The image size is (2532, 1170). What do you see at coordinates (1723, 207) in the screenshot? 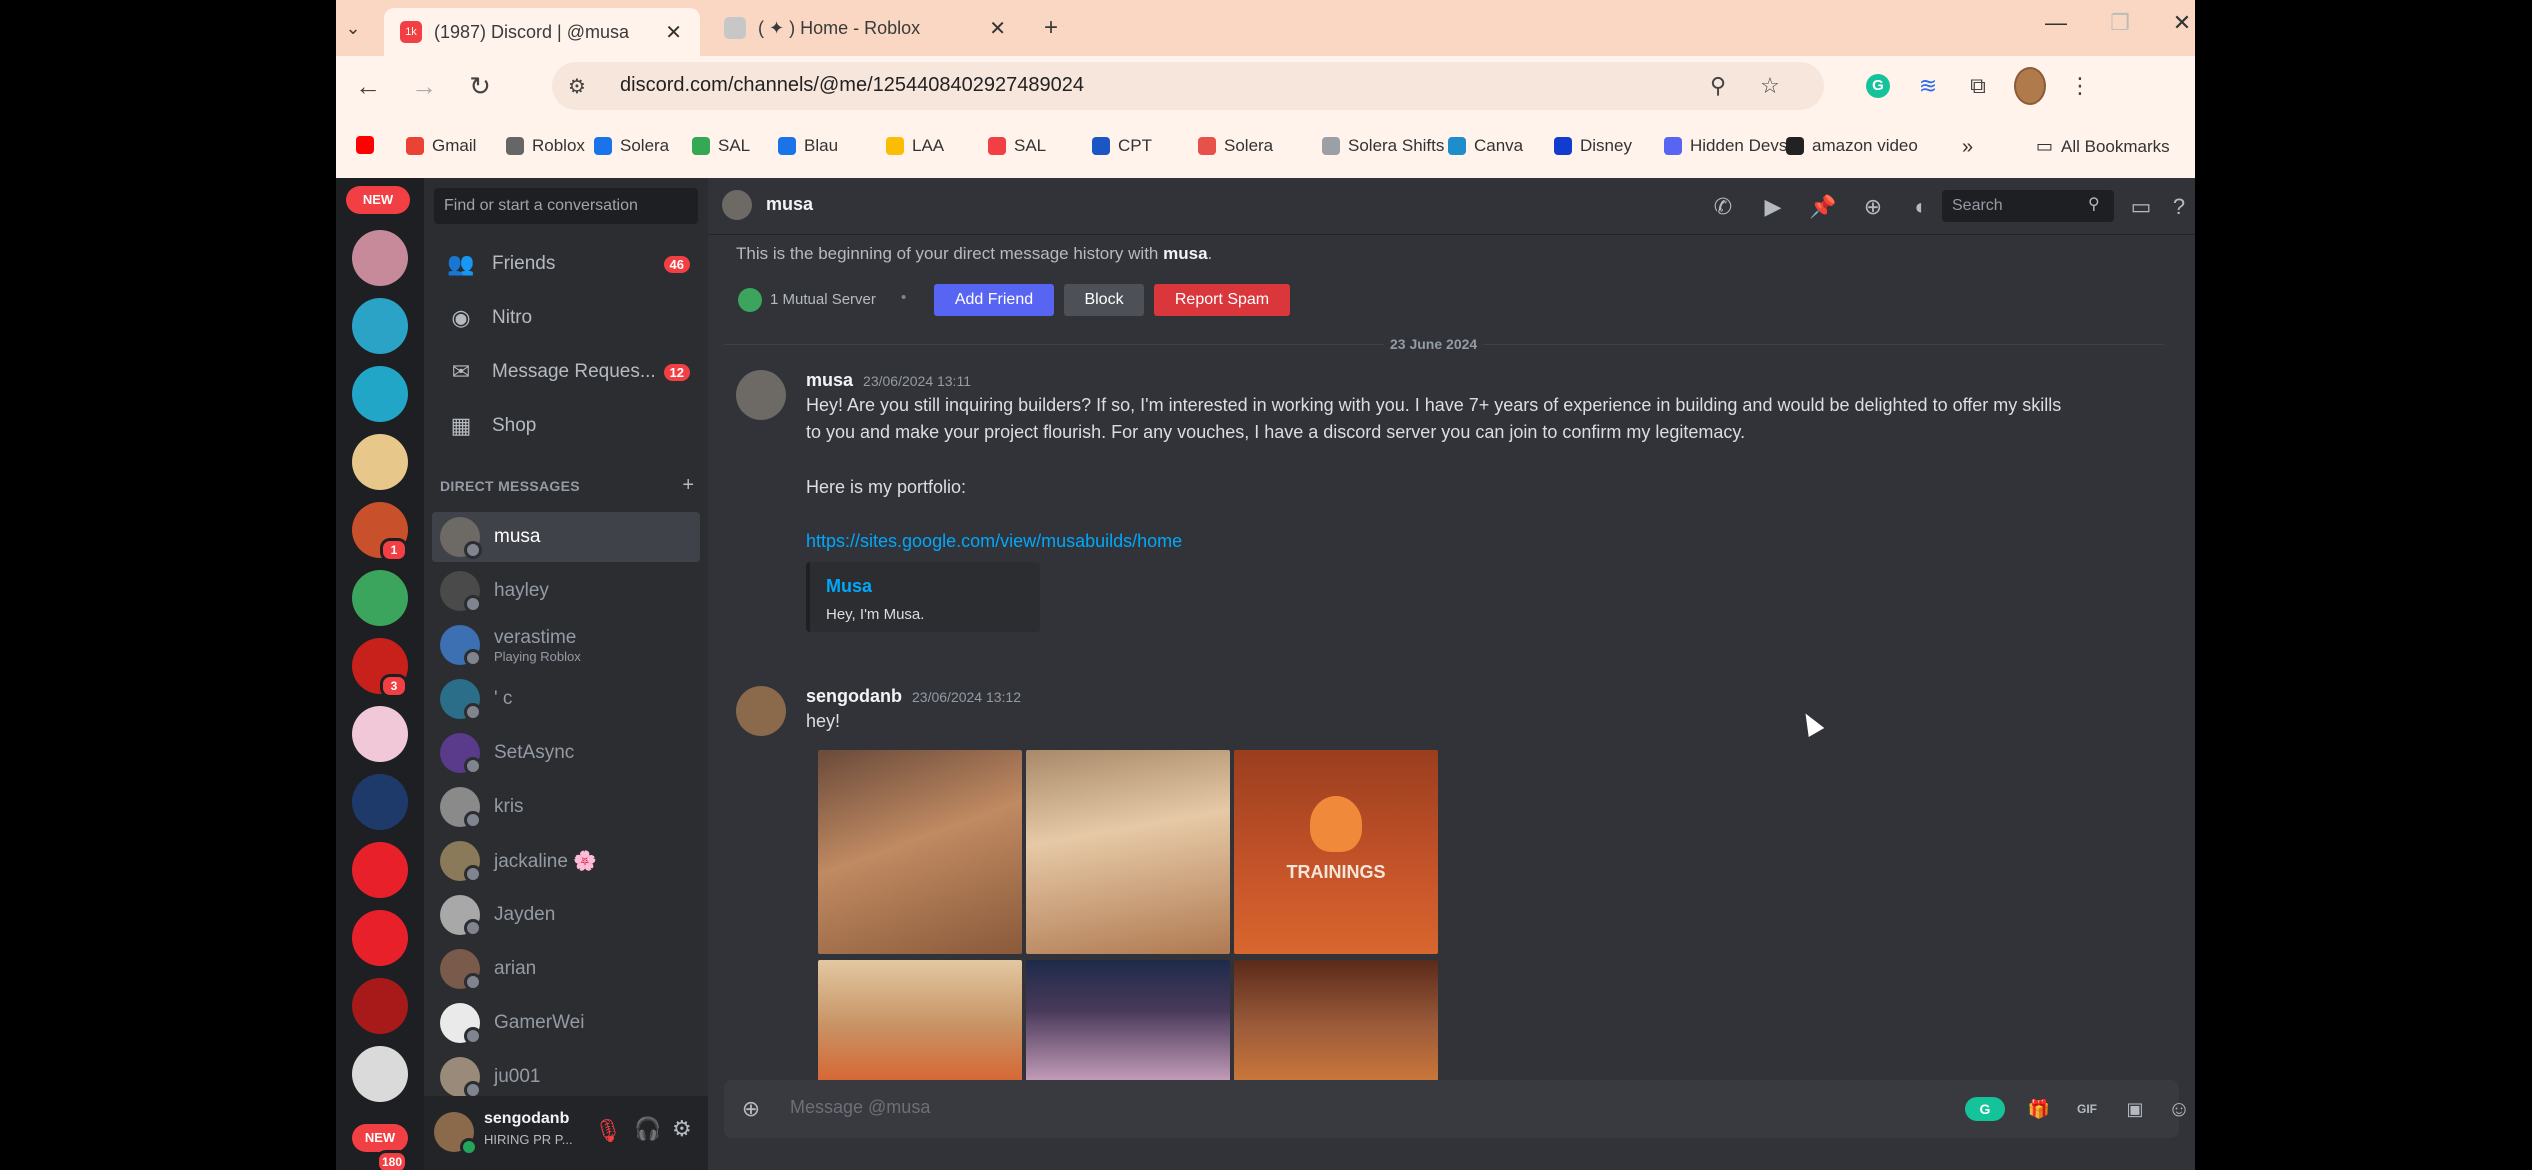
I see `voice-call-icon: ✆` at bounding box center [1723, 207].